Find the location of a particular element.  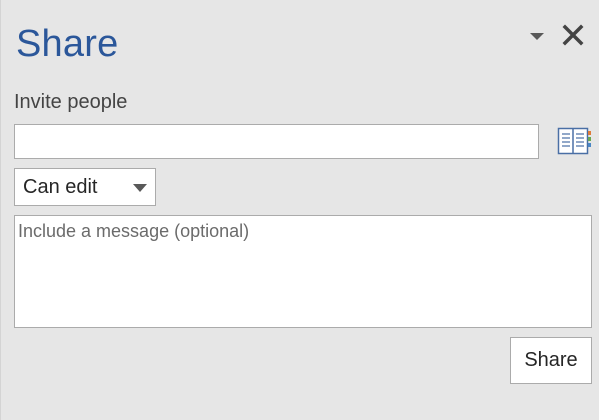

permission-dropdown: Can edit is located at coordinates (85, 187).